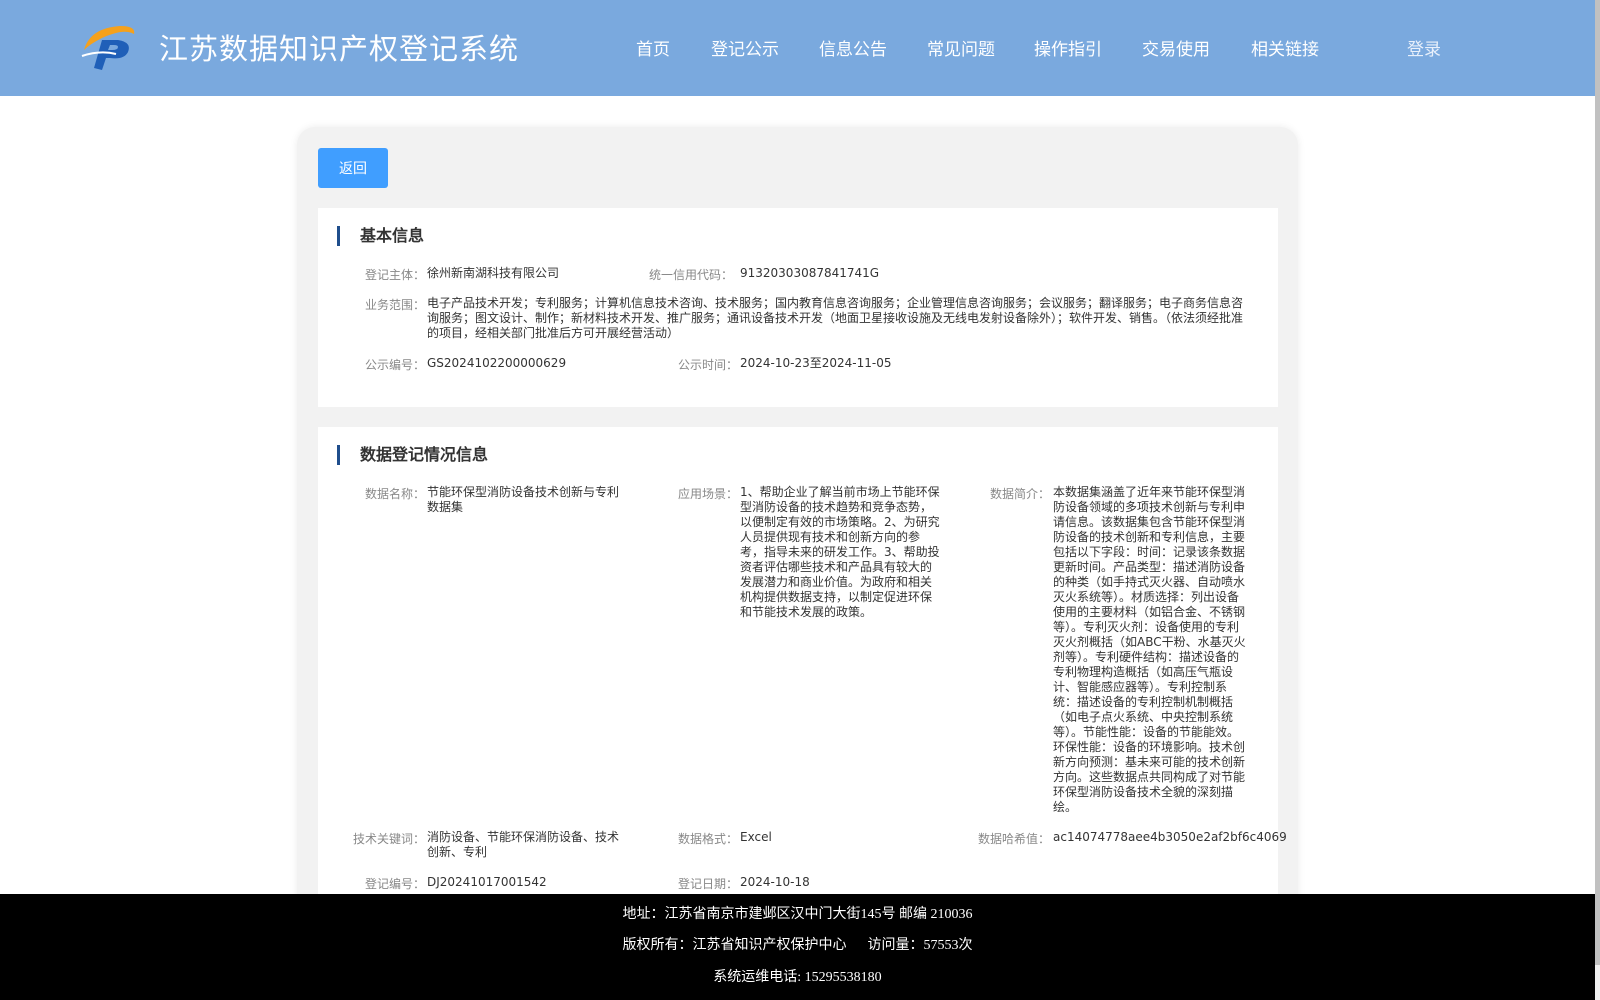 This screenshot has height=1000, width=1600. What do you see at coordinates (394, 275) in the screenshot?
I see `subject-label: 登记主体：` at bounding box center [394, 275].